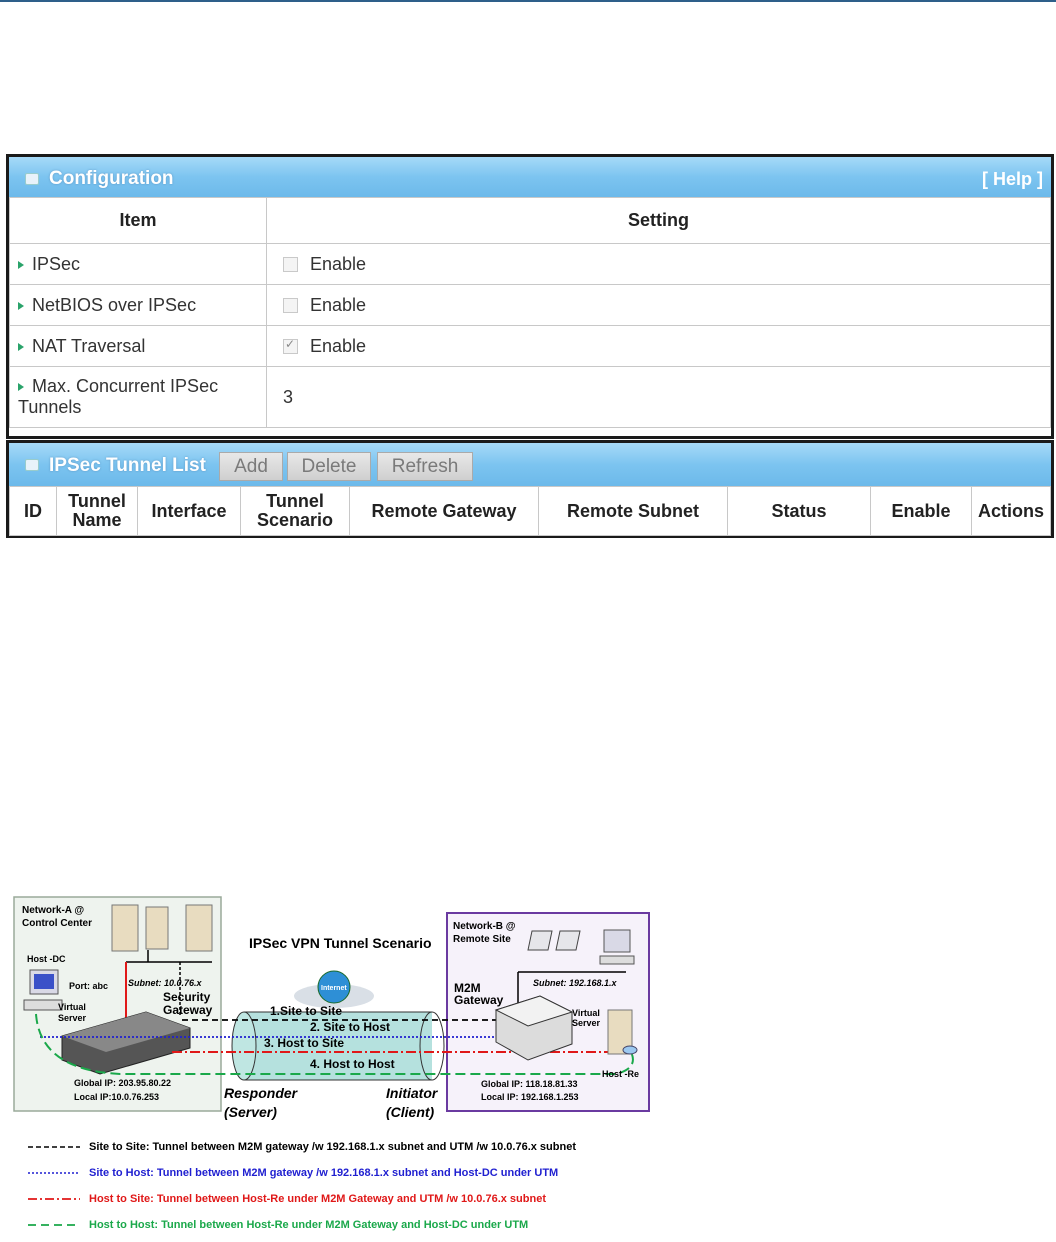 The width and height of the screenshot is (1056, 1242). Describe the element at coordinates (352, 1064) in the screenshot. I see `tunnel-4-label: 4. Host to Host` at that location.